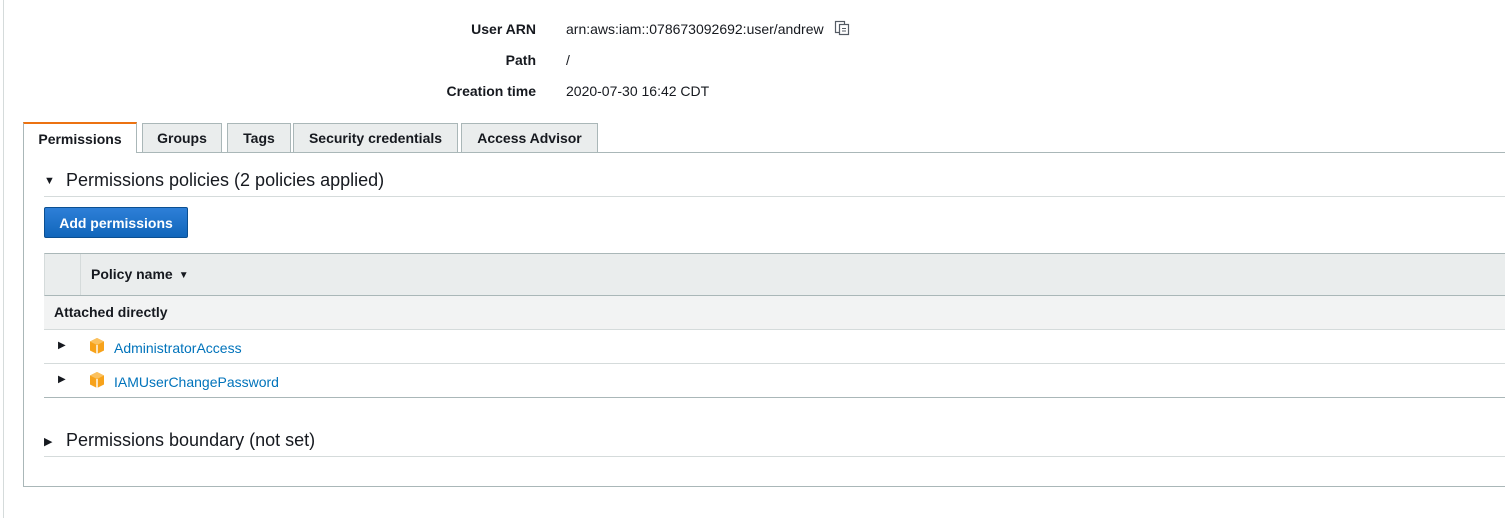  I want to click on tab-tags: Tags, so click(259, 137).